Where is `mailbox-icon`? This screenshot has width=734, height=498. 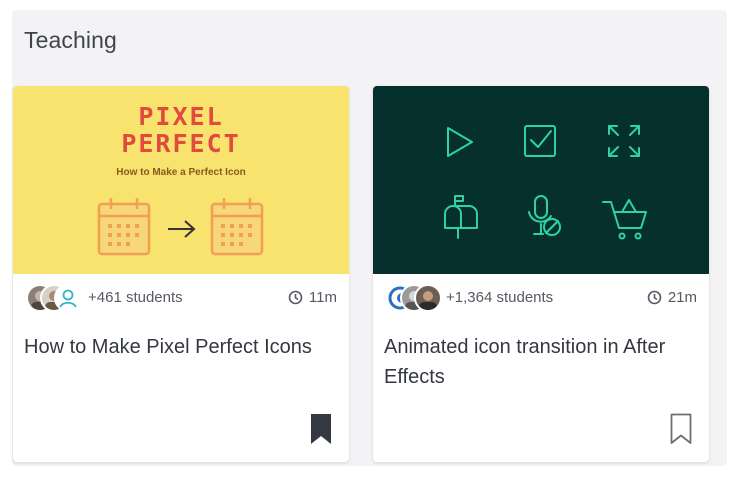
mailbox-icon is located at coordinates (461, 217).